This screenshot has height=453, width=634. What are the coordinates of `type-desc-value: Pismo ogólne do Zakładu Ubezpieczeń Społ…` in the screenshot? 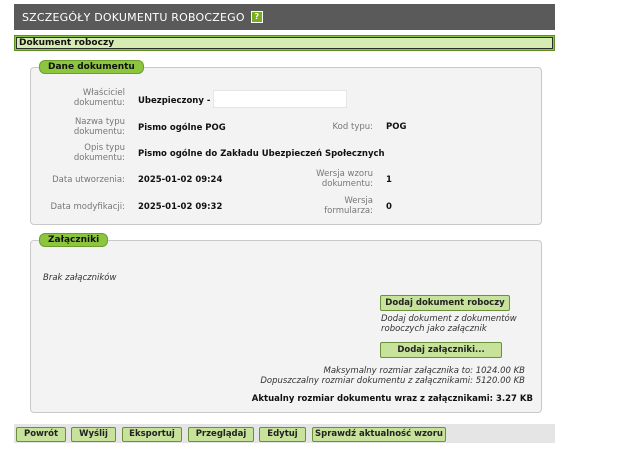 It's located at (261, 154).